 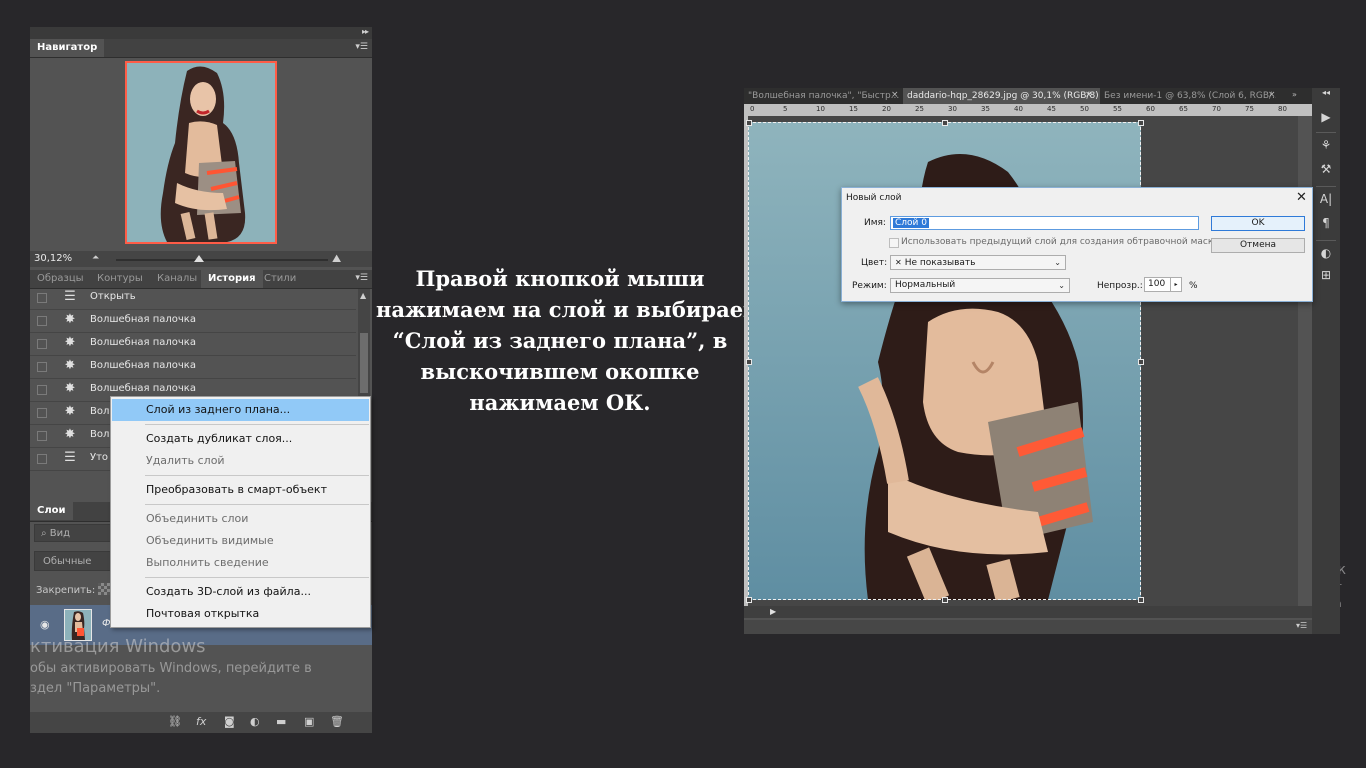 I want to click on history-scrollbar-thumb, so click(x=364, y=363).